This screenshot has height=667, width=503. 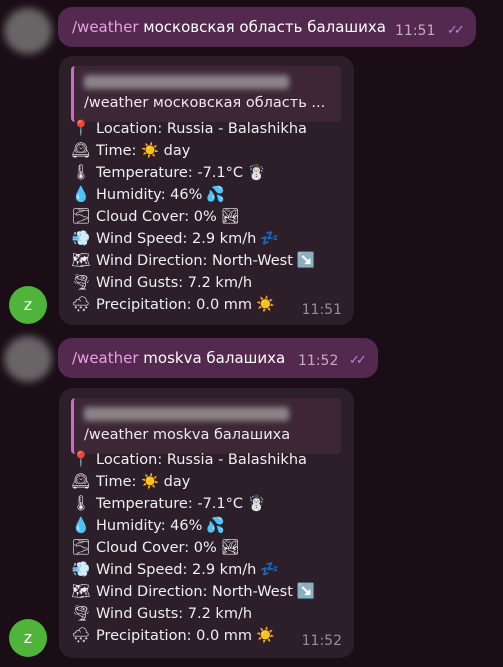 I want to click on message-text: московская область балашиха, so click(x=262, y=27).